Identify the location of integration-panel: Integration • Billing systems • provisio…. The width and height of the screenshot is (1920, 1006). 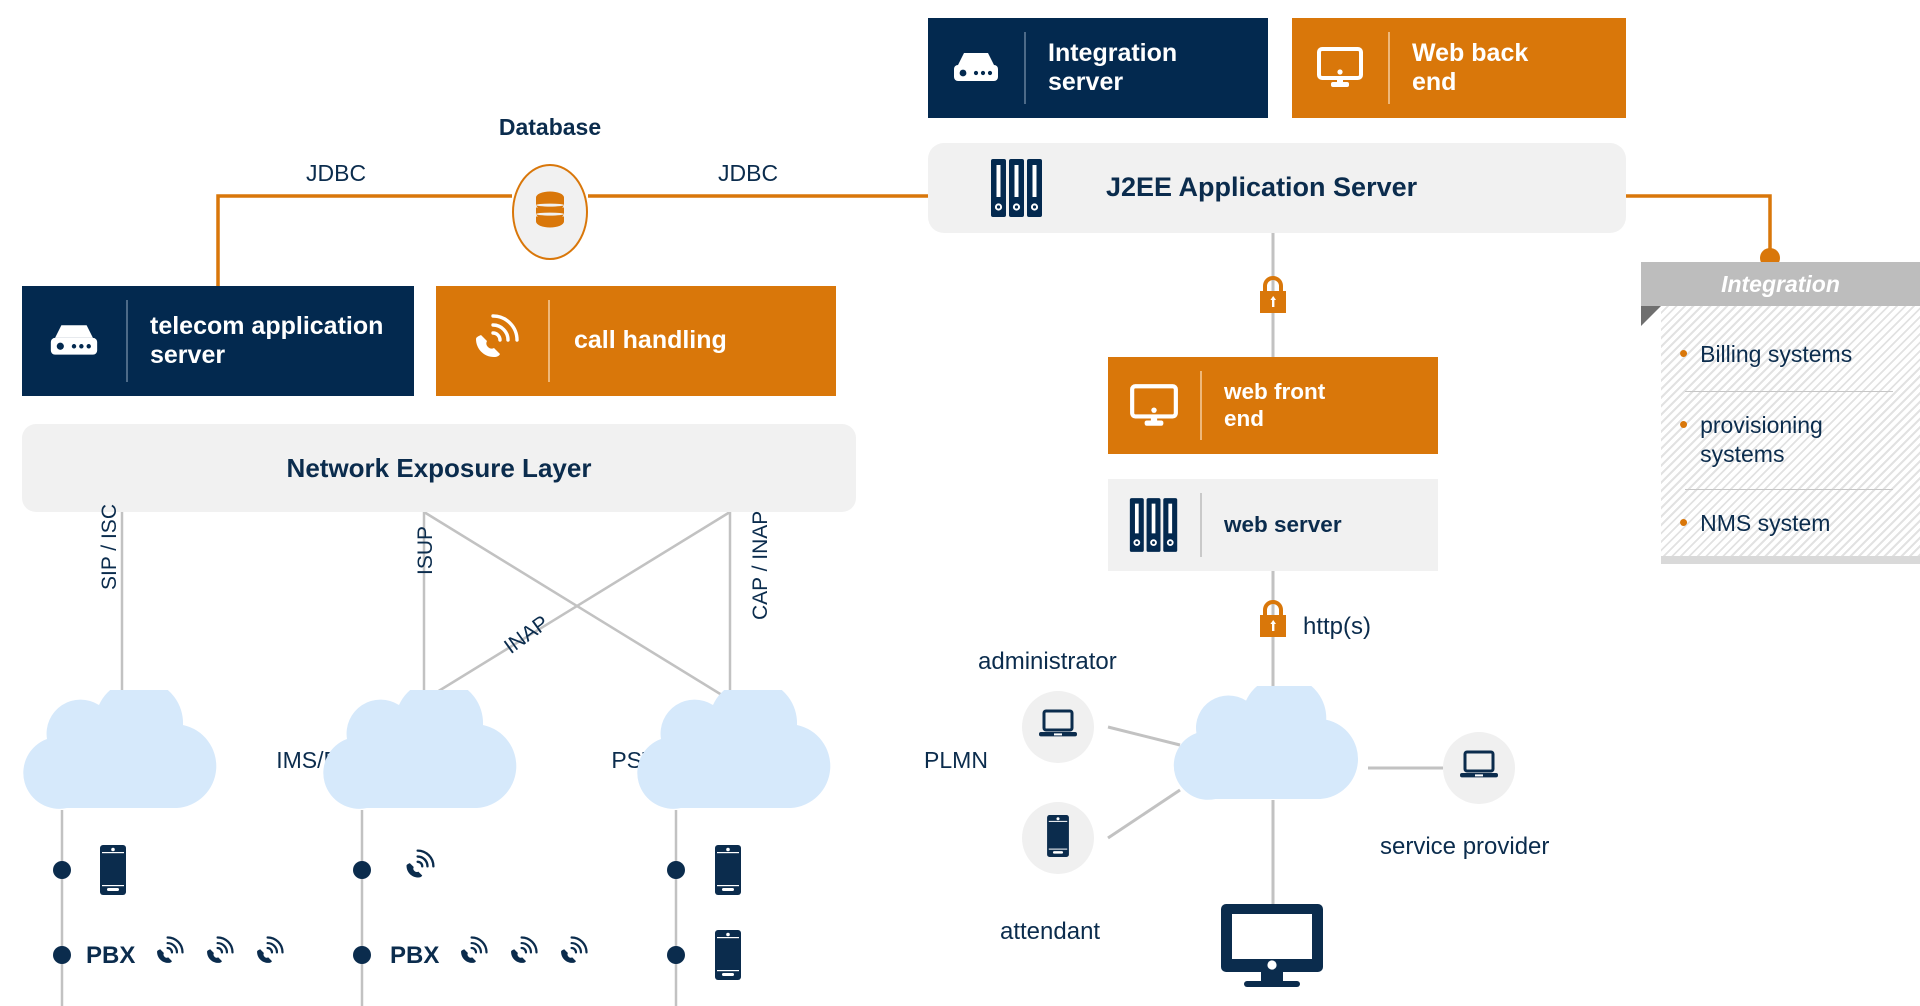
(1780, 415).